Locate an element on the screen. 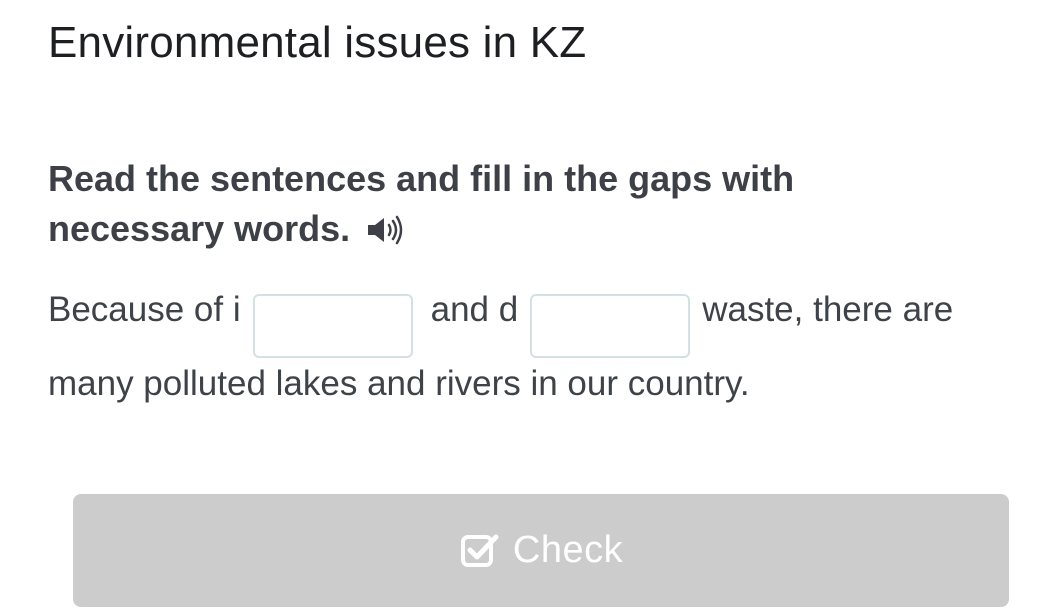 Image resolution: width=1046 pixels, height=612 pixels. sentence-part-2: and d is located at coordinates (474, 309).